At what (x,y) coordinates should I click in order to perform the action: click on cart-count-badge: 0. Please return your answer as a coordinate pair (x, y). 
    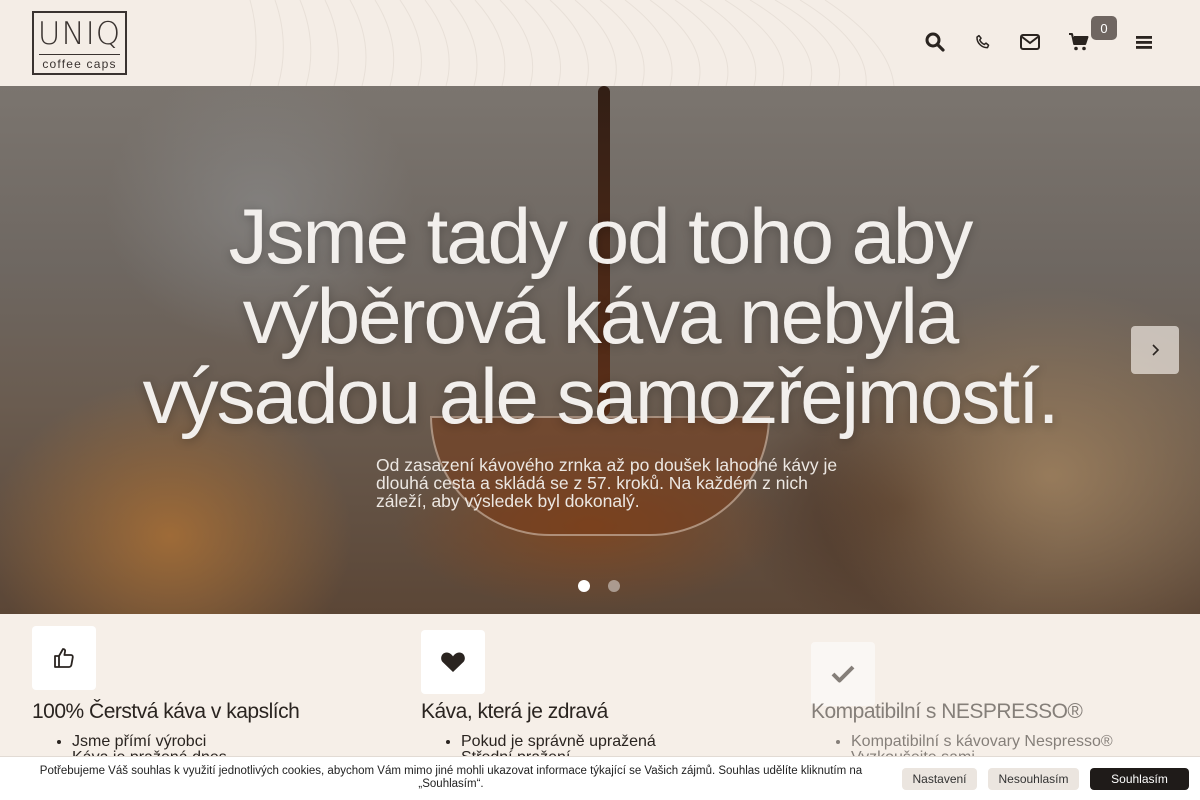
    Looking at the image, I should click on (1104, 28).